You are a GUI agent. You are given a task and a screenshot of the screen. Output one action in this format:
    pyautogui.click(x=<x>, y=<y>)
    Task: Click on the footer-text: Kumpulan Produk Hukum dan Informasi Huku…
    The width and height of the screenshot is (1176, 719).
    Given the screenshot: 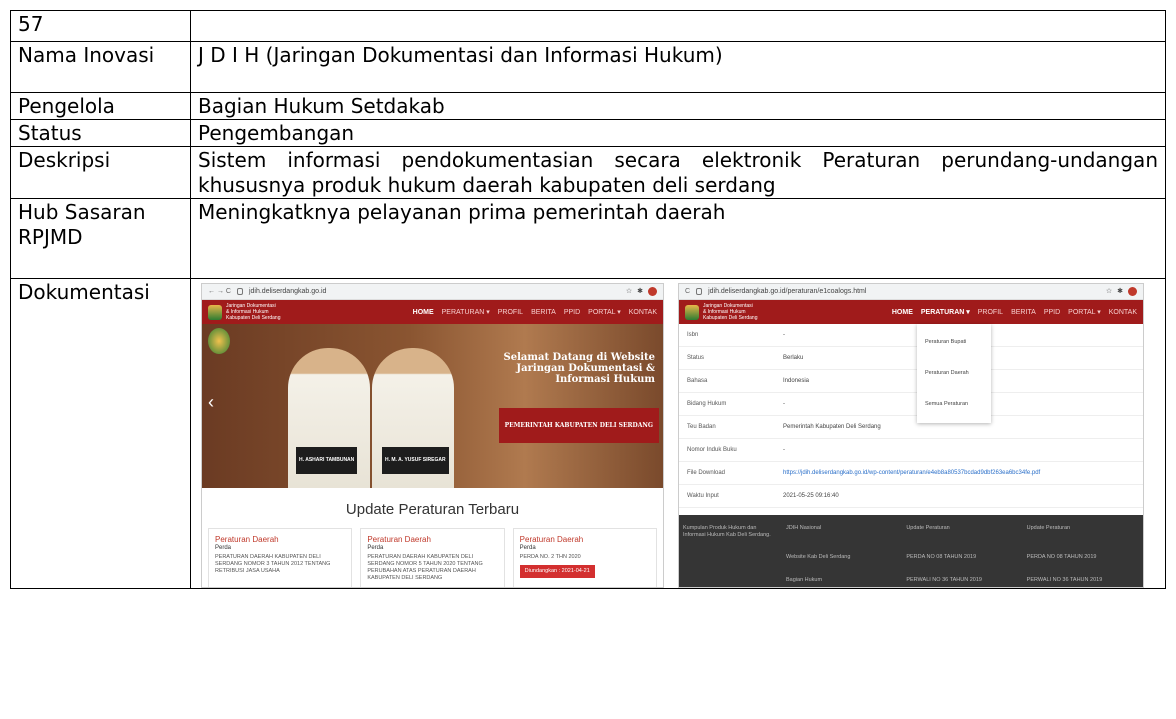 What is the action you would take?
    pyautogui.click(x=727, y=531)
    